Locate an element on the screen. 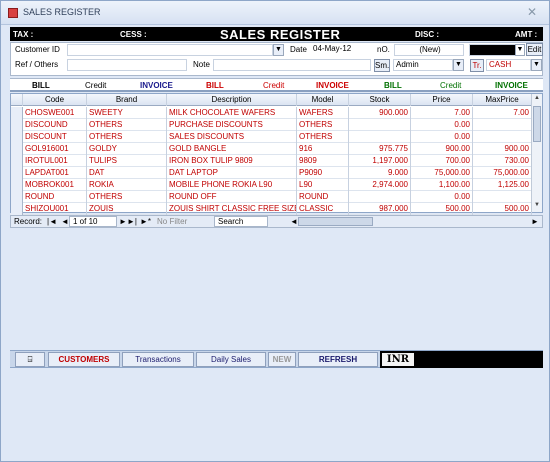 The image size is (550, 462). column-header-price: Price is located at coordinates (442, 100).